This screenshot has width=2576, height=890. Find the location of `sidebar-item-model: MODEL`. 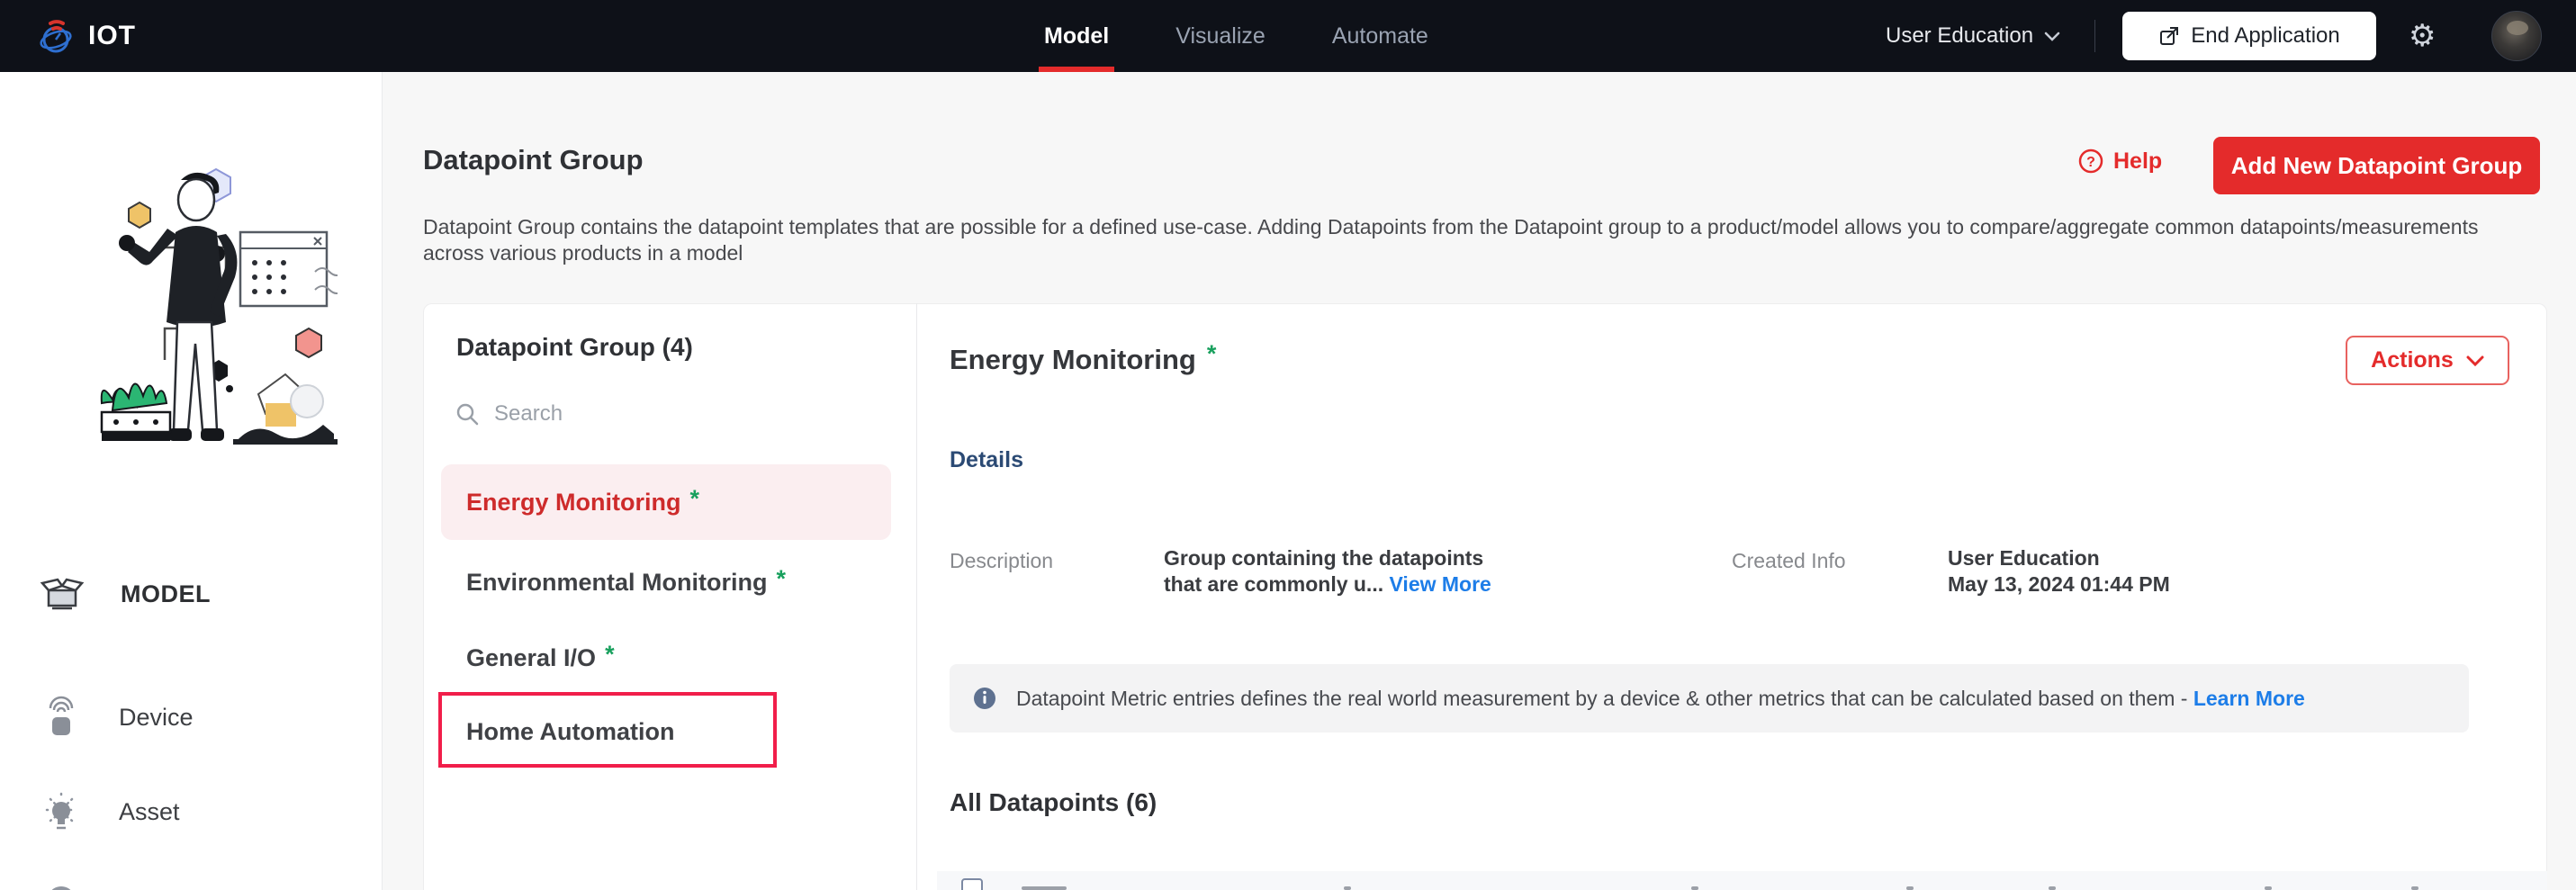

sidebar-item-model: MODEL is located at coordinates (191, 594).